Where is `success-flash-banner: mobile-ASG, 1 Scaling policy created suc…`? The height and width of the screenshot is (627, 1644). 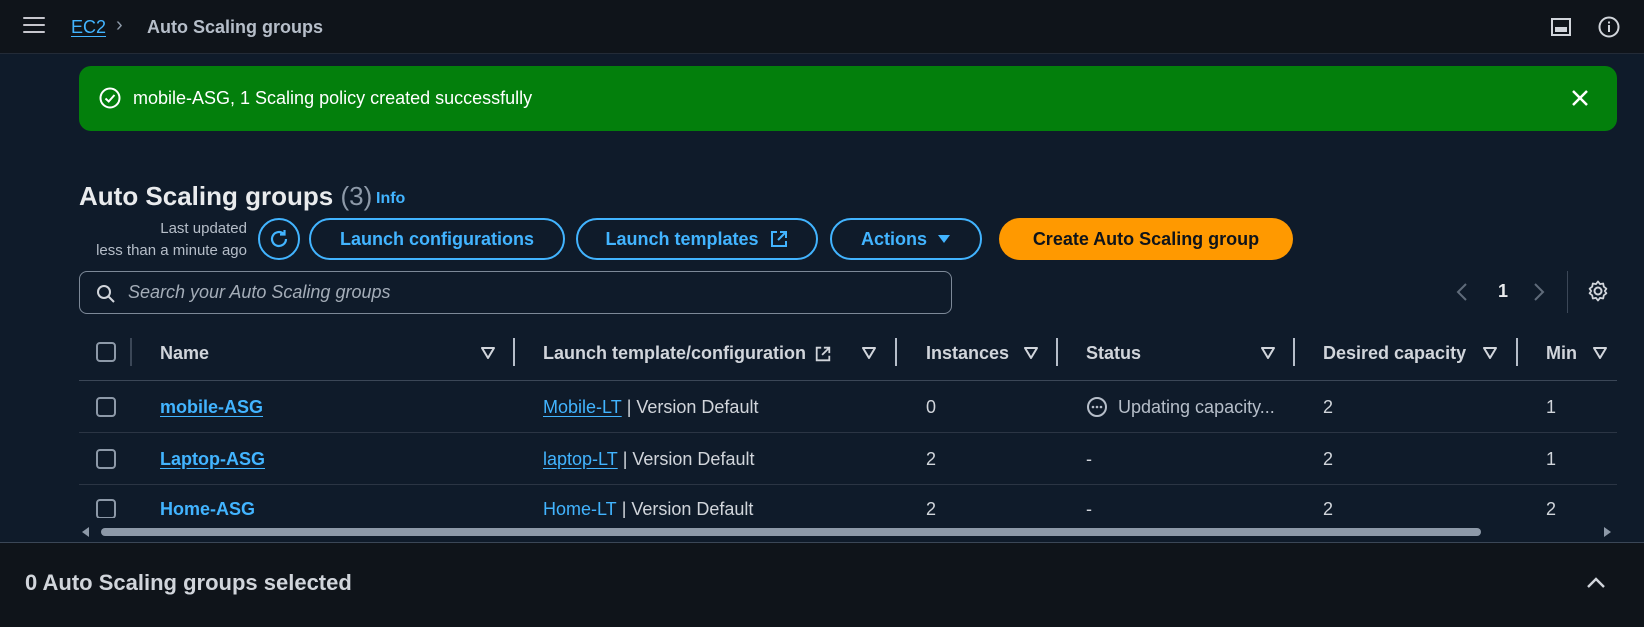
success-flash-banner: mobile-ASG, 1 Scaling policy created suc… is located at coordinates (848, 98).